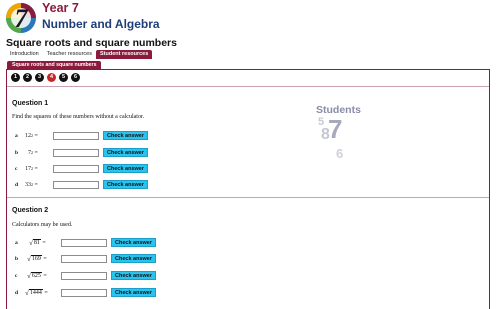 Image resolution: width=497 pixels, height=309 pixels. What do you see at coordinates (42, 225) in the screenshot?
I see `question-2-instruction: Calculators may be used.` at bounding box center [42, 225].